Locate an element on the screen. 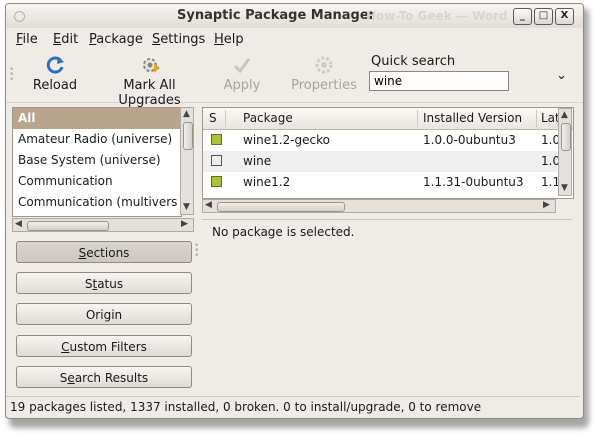 The image size is (600, 437). status-filter-button: Status is located at coordinates (104, 283).